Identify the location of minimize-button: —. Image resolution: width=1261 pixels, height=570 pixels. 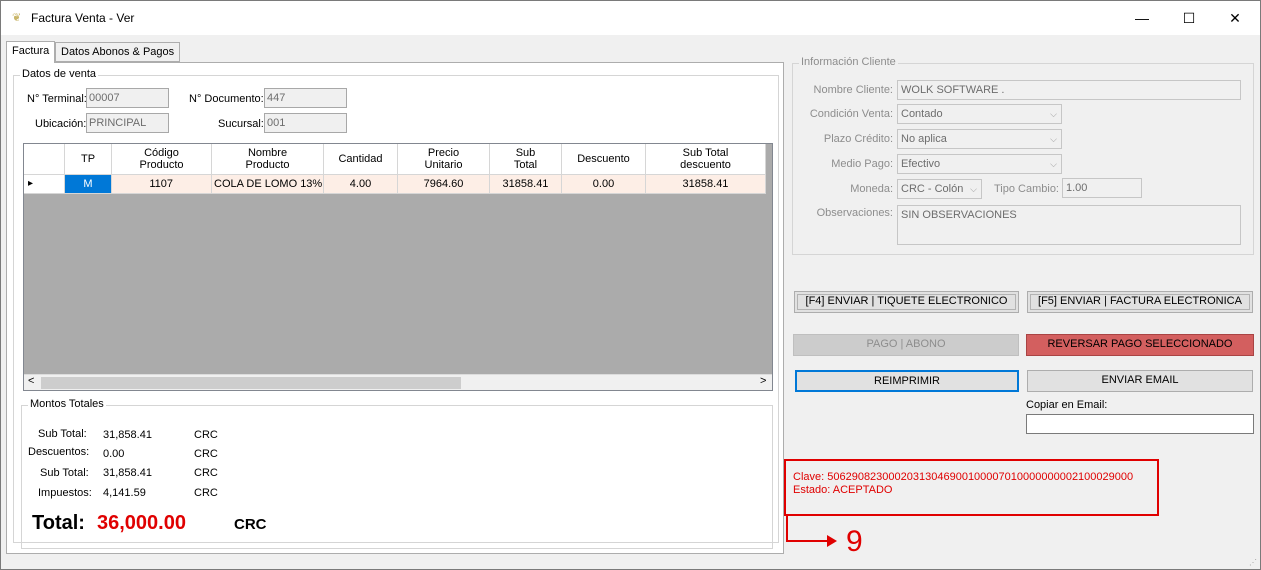
(1142, 18).